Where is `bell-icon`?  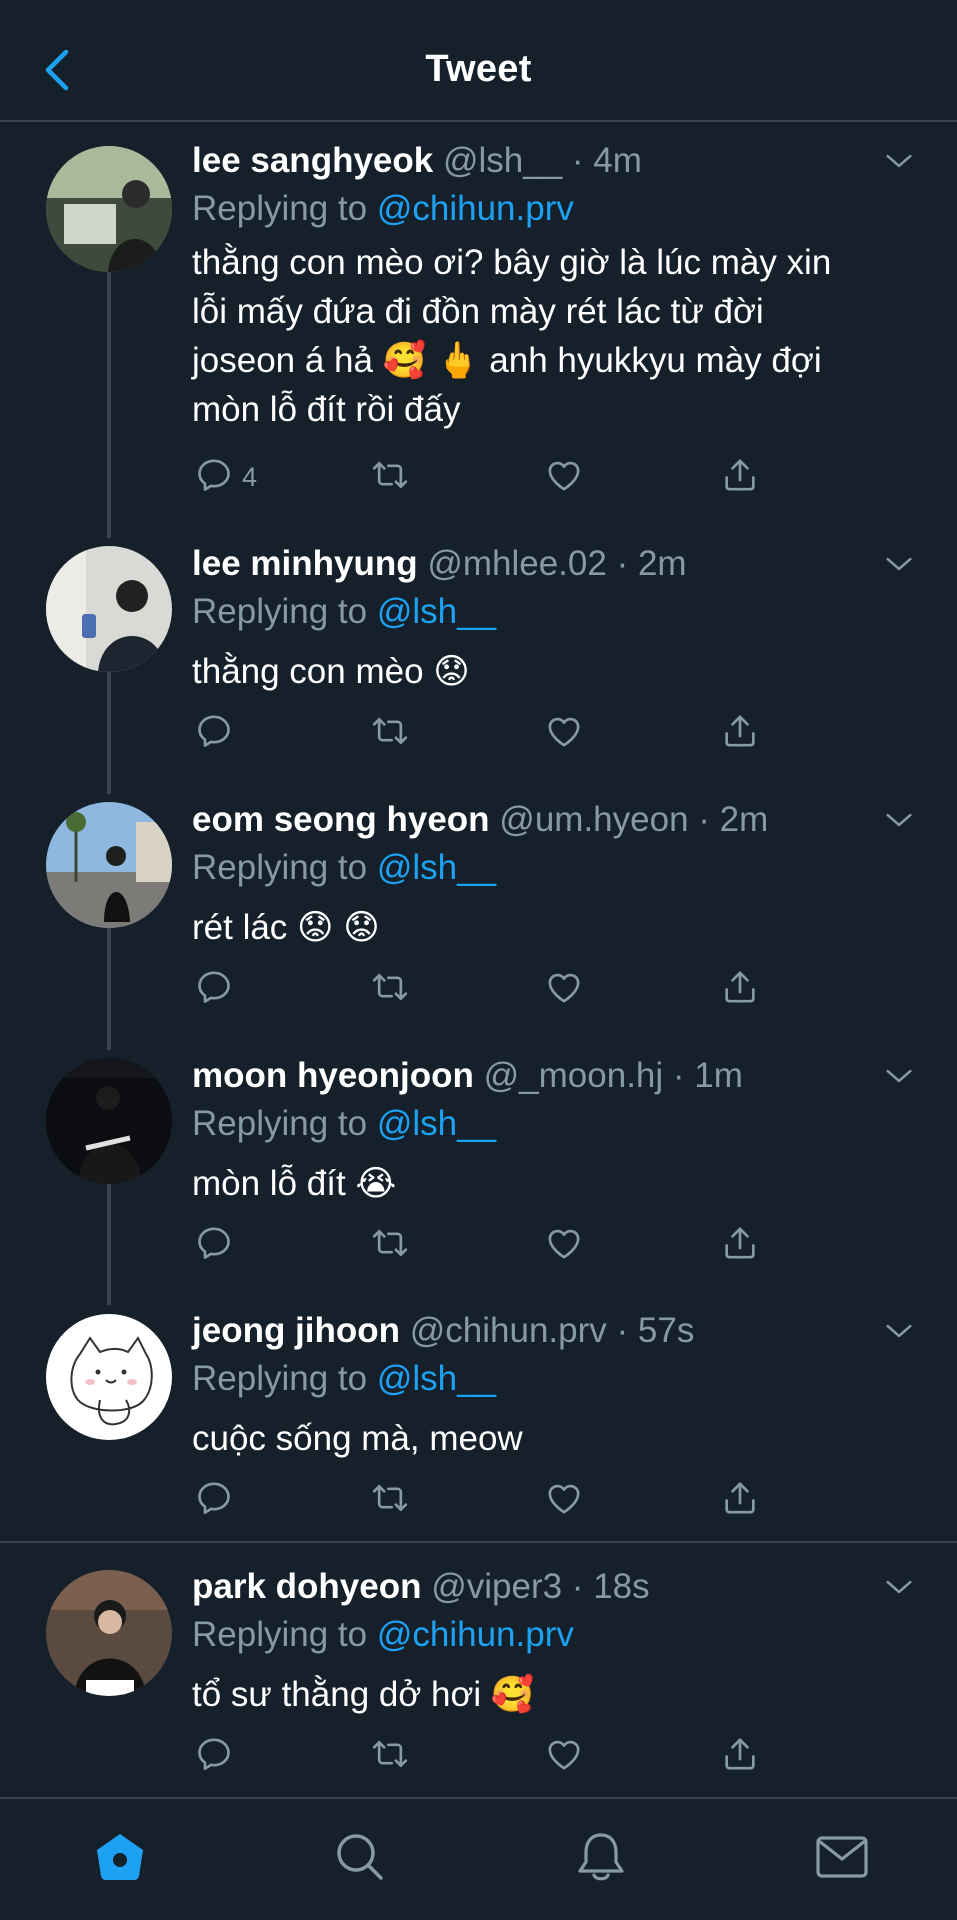
bell-icon is located at coordinates (601, 1859).